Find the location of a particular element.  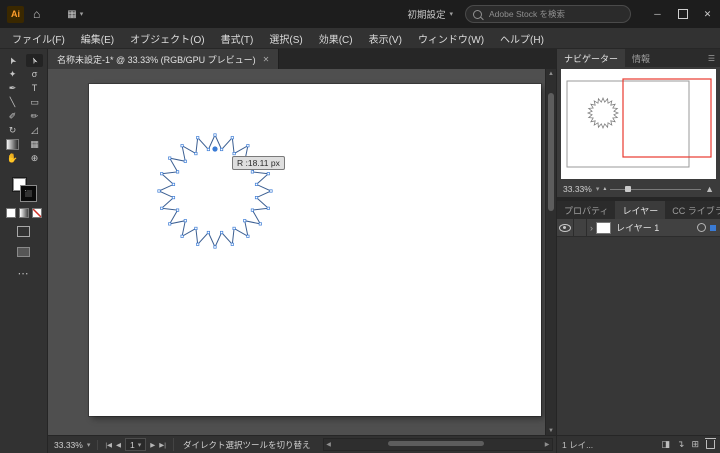

menu-select: 選択(S) is located at coordinates (285, 38).